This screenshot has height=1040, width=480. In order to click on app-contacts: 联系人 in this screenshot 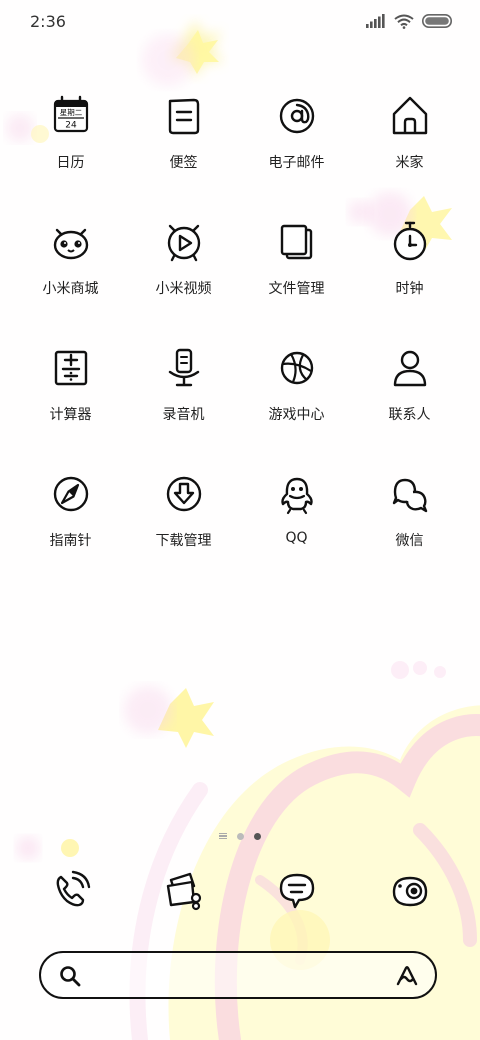, I will do `click(409, 407)`.